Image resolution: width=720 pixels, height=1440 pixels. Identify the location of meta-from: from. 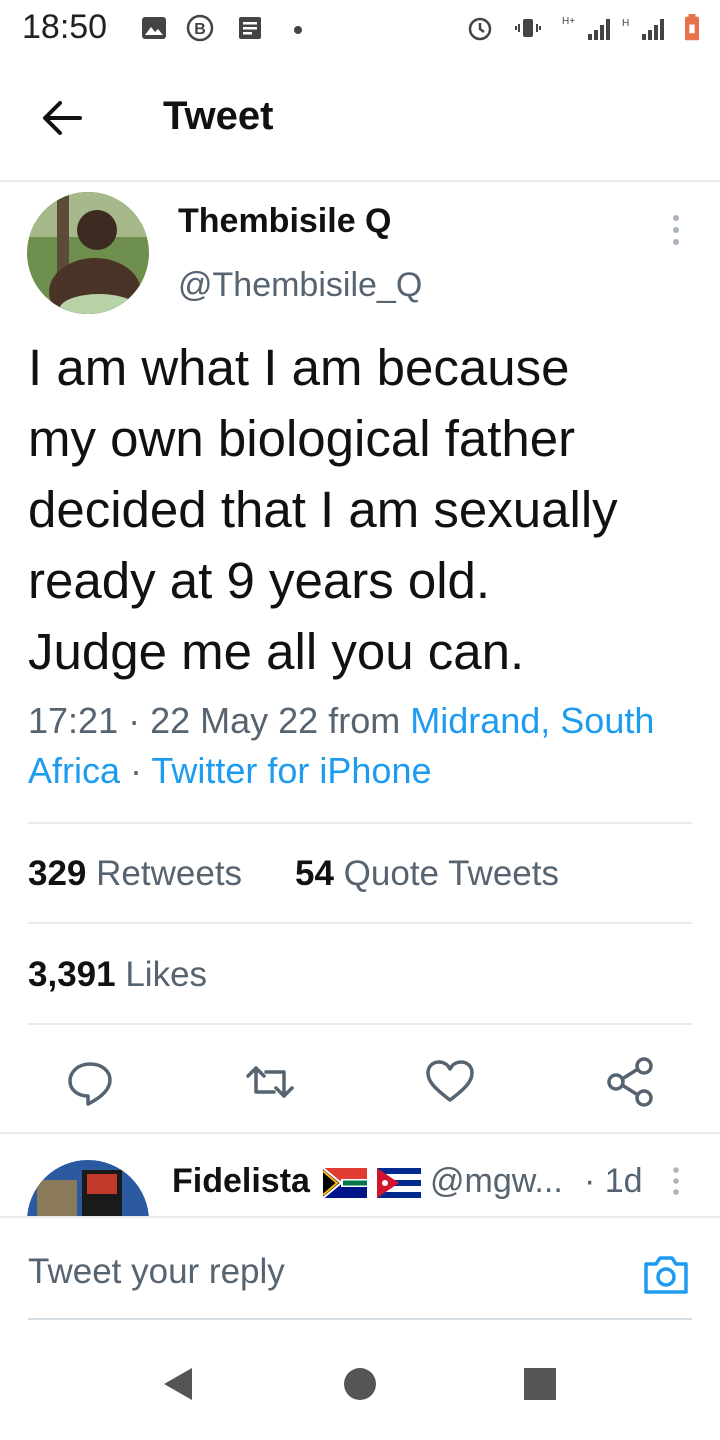
(364, 720).